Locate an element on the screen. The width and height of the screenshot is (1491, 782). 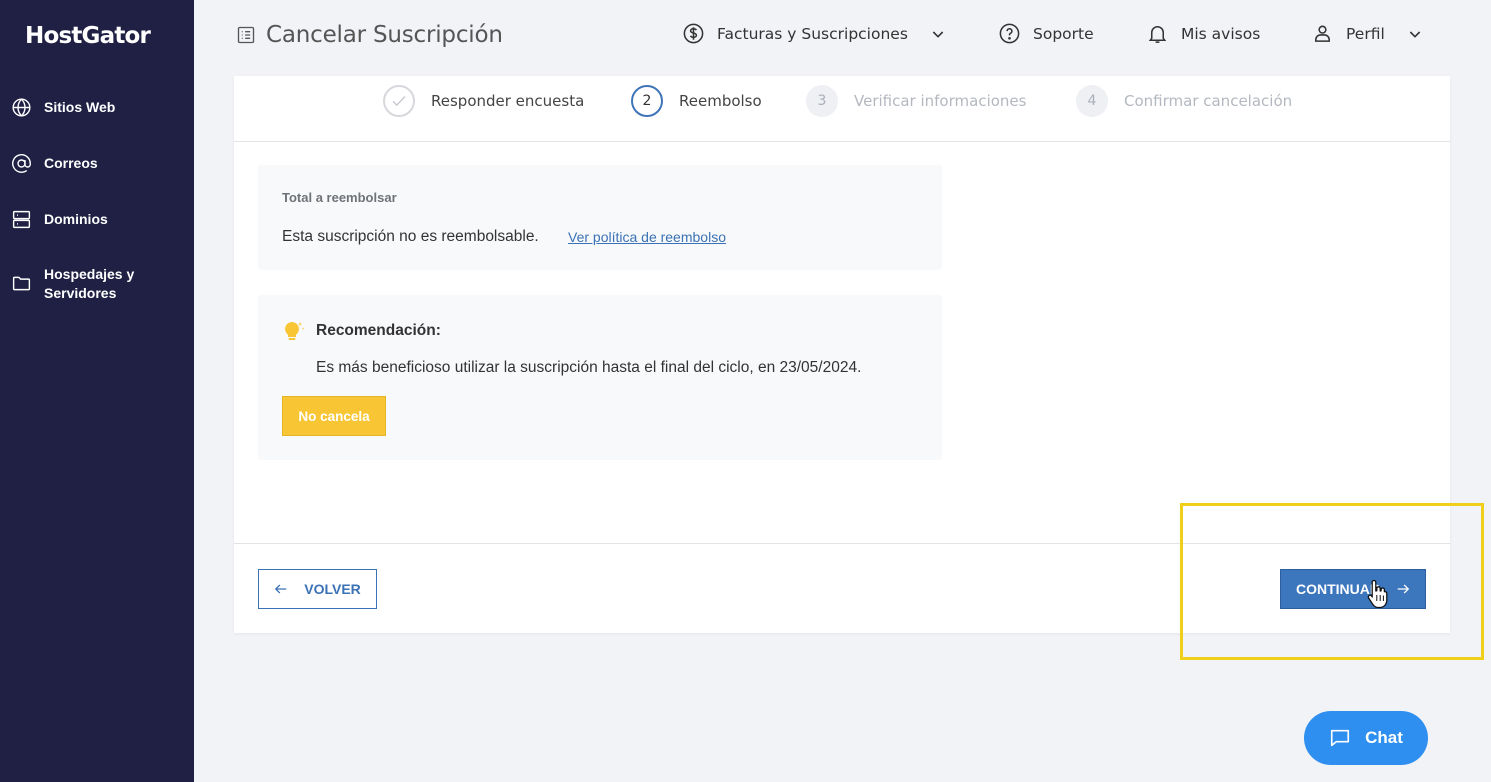
help-icon is located at coordinates (1009, 33).